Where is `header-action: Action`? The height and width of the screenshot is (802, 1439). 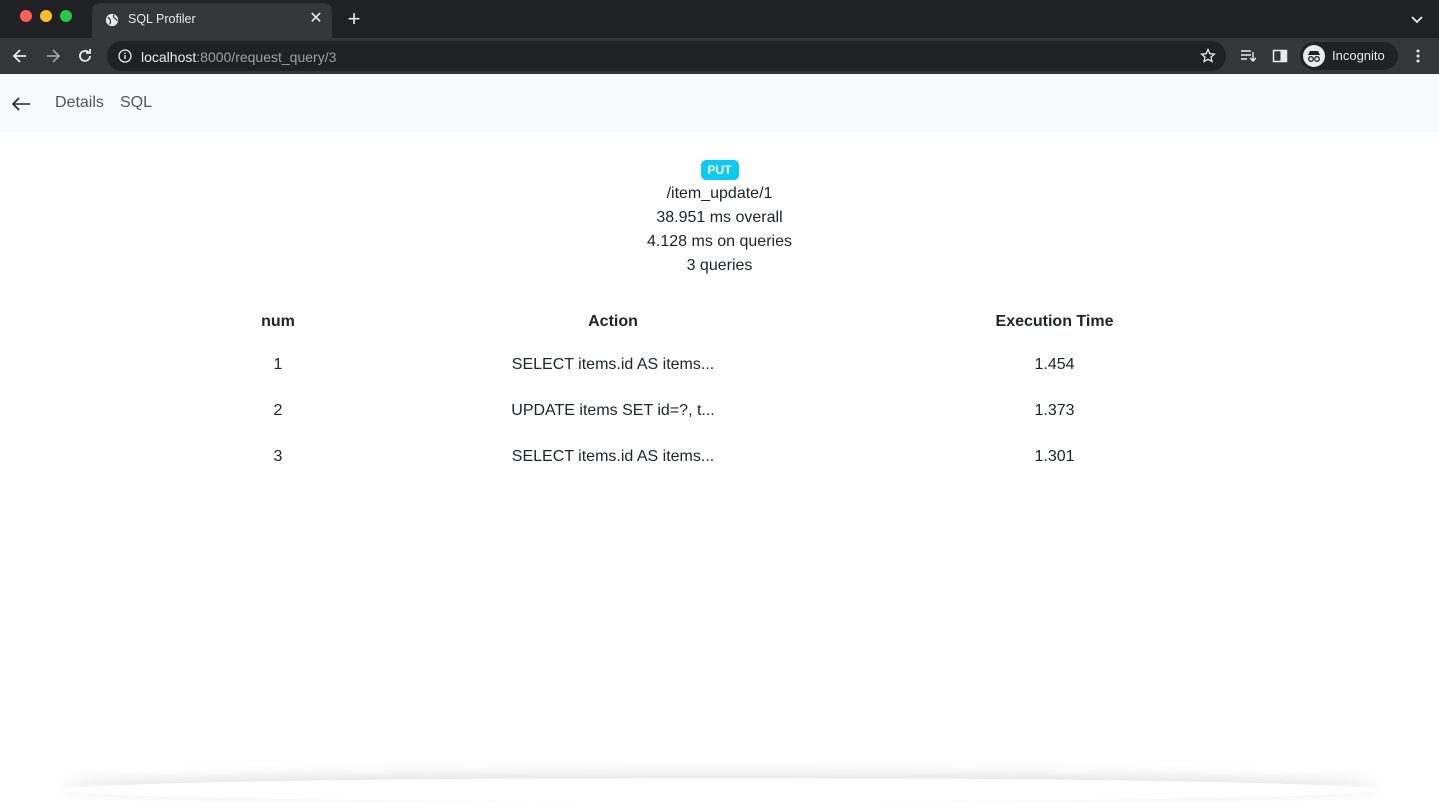
header-action: Action is located at coordinates (613, 321).